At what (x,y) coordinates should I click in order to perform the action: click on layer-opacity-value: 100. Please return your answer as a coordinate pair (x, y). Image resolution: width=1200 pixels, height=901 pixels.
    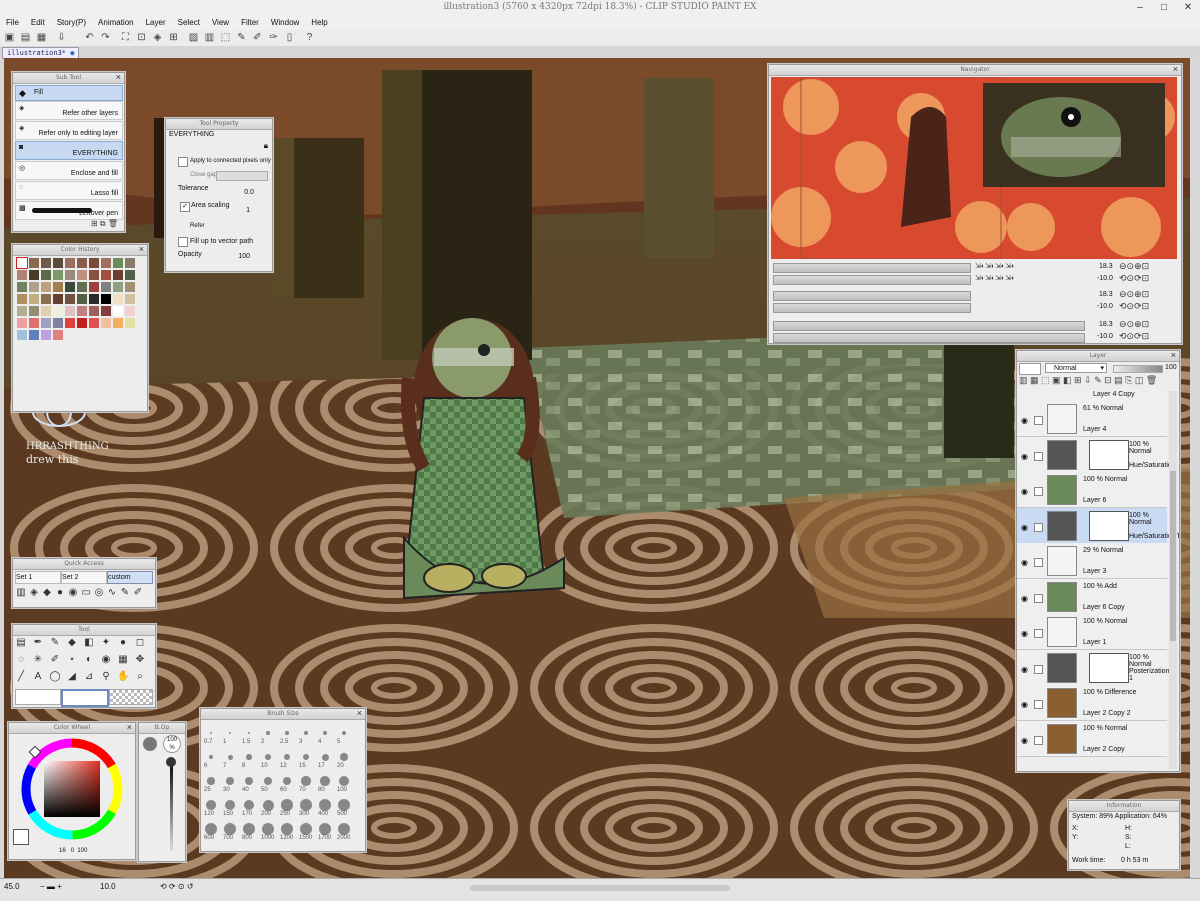
    Looking at the image, I should click on (1171, 367).